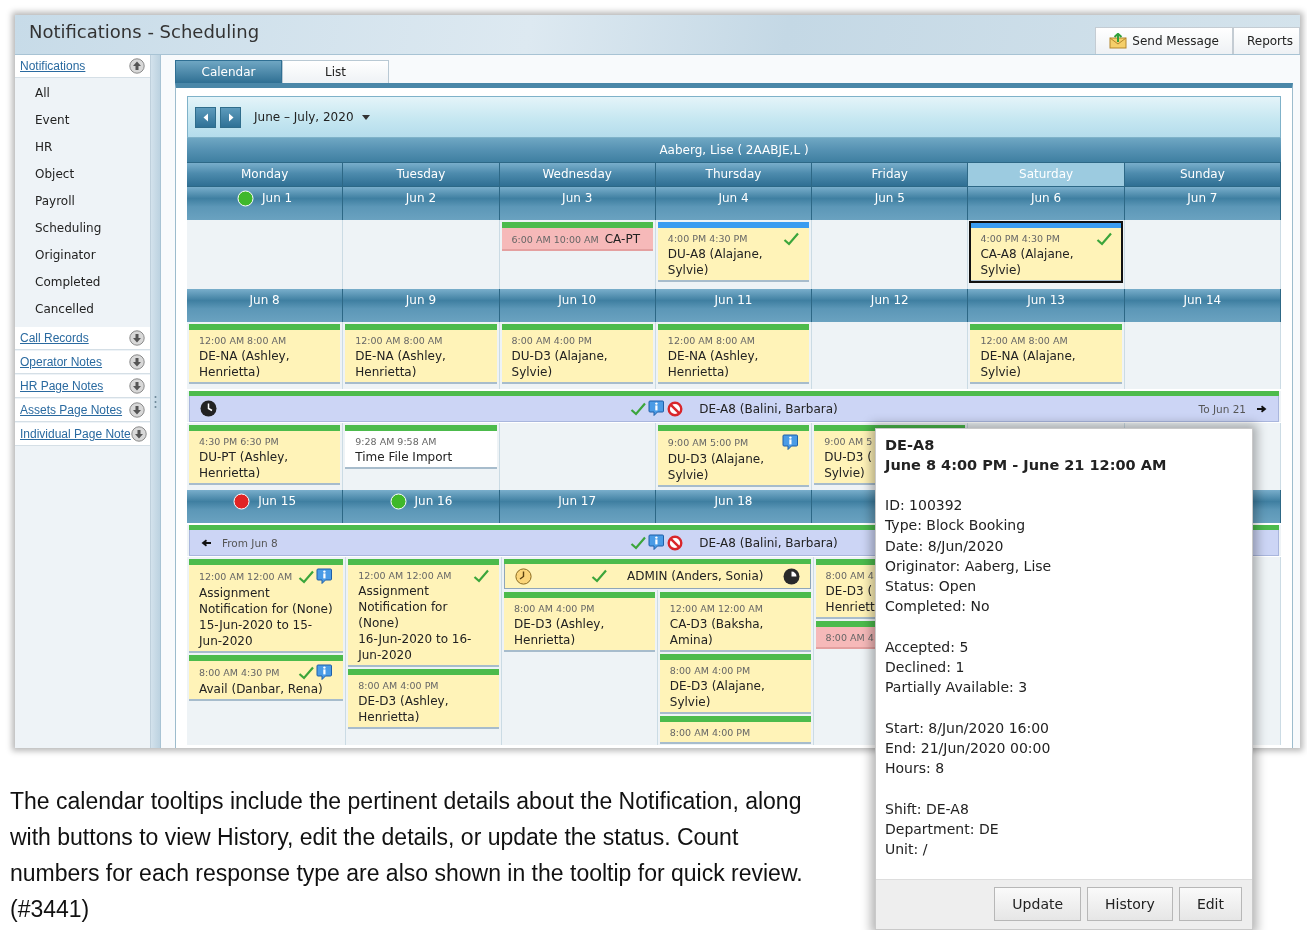 The image size is (1307, 930). I want to click on date-label: Jun 7, so click(1202, 198).